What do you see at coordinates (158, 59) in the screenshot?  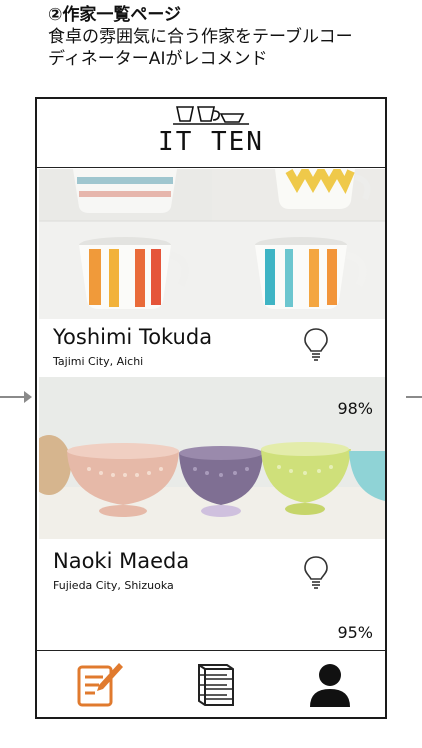 I see `caption-line-2: ディネーターAIがレコメンド` at bounding box center [158, 59].